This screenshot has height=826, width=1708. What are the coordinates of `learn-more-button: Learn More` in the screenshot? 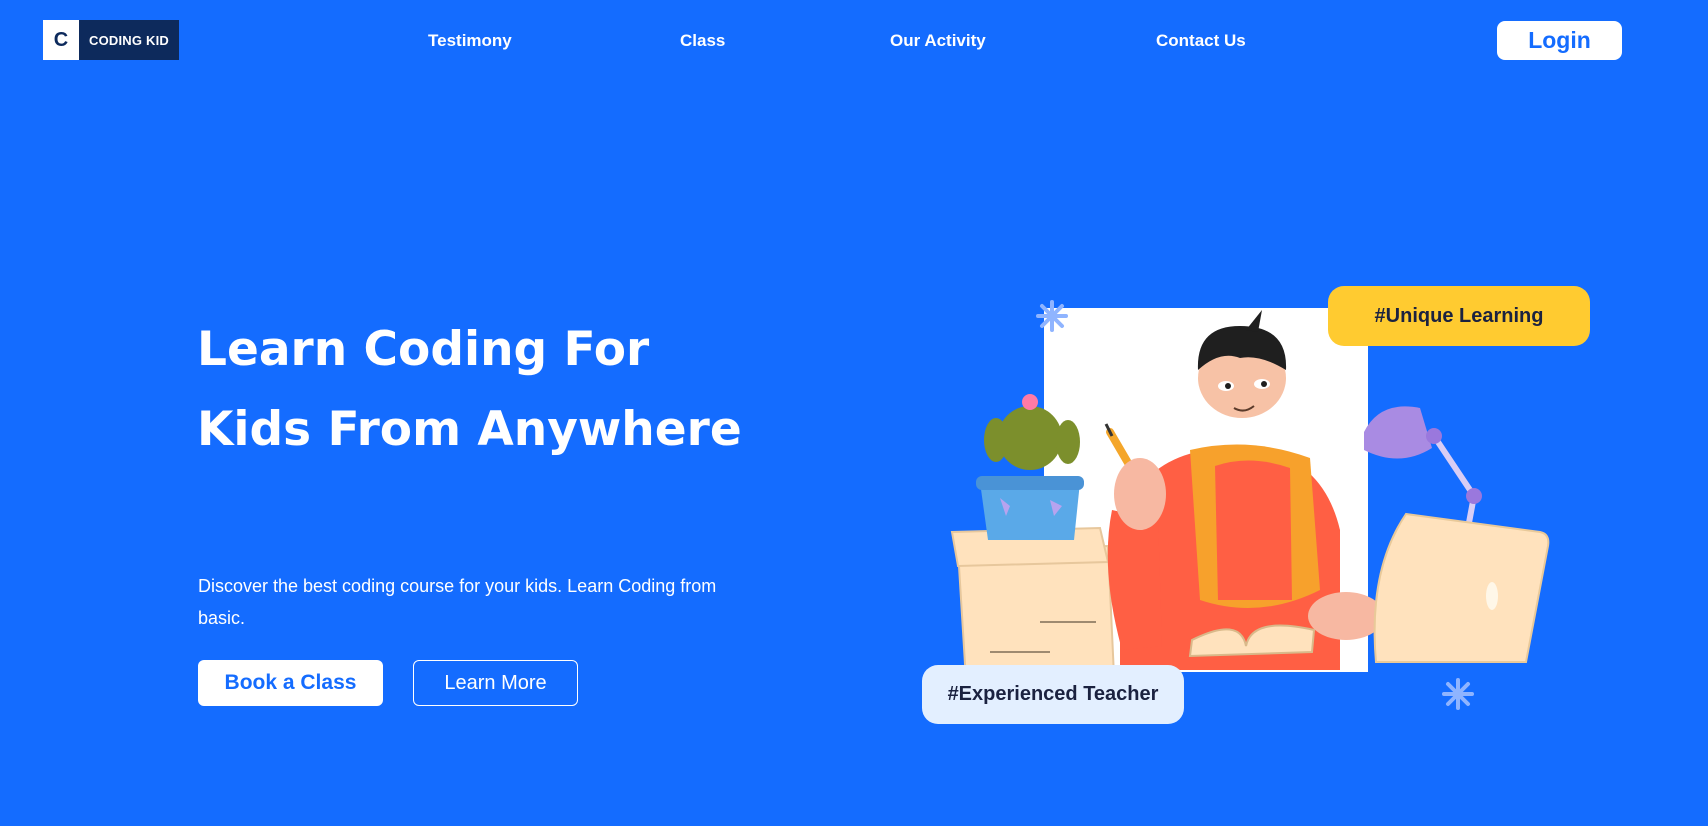 It's located at (495, 683).